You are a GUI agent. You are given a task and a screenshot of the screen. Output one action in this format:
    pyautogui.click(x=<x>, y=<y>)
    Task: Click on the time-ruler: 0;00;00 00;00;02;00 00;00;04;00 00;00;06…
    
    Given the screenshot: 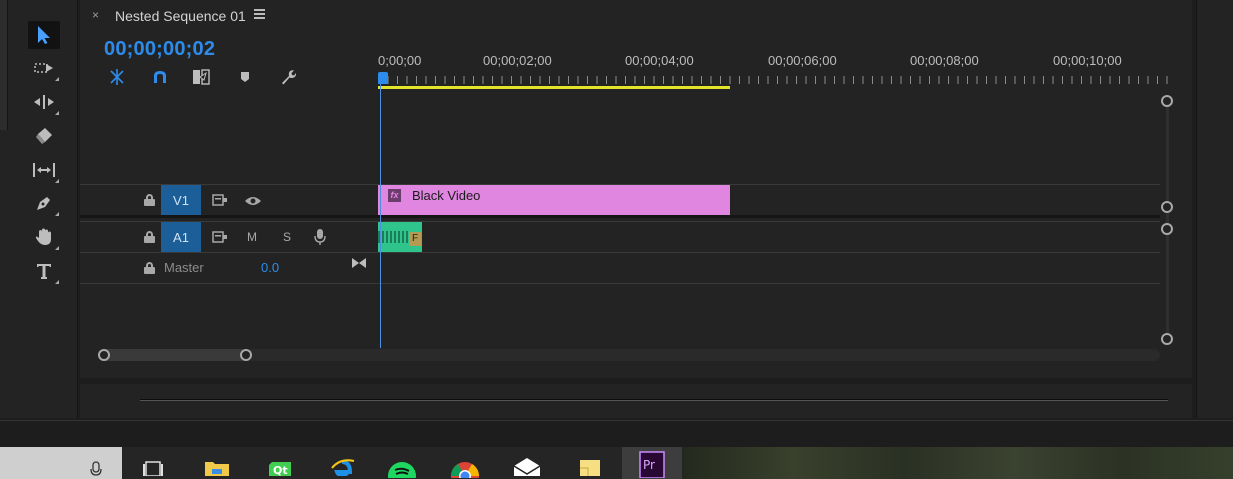 What is the action you would take?
    pyautogui.click(x=773, y=69)
    